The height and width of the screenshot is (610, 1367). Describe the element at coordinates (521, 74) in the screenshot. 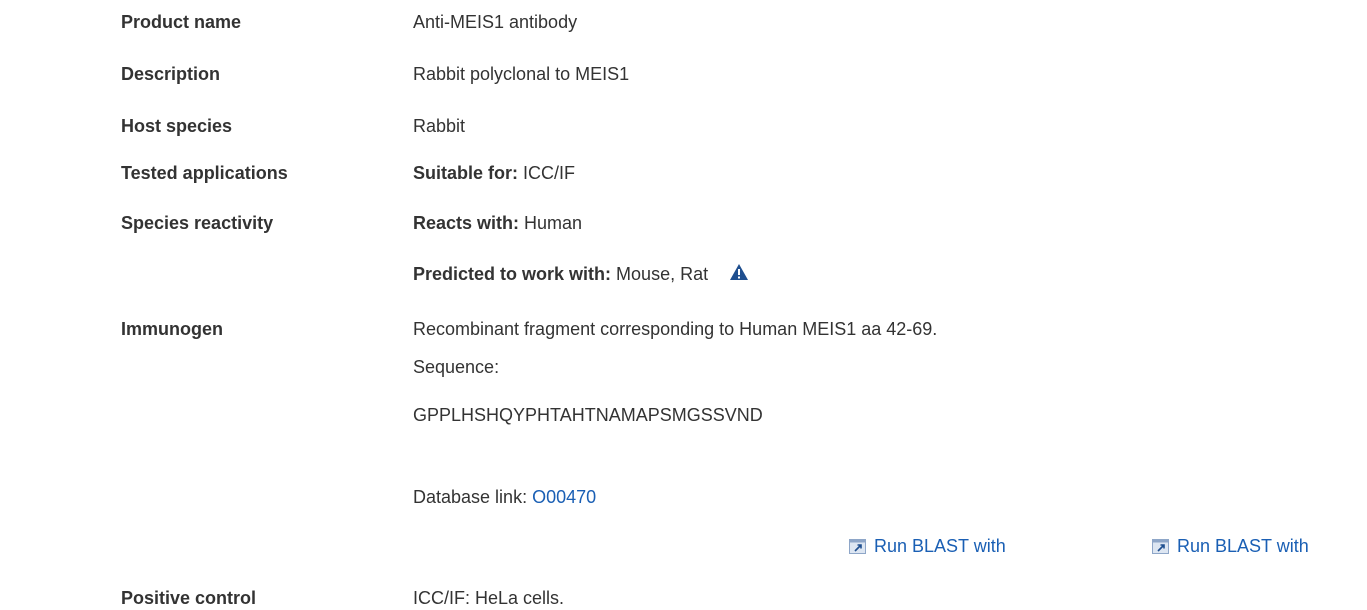

I see `description-value: Rabbit polyclonal to MEIS1` at that location.